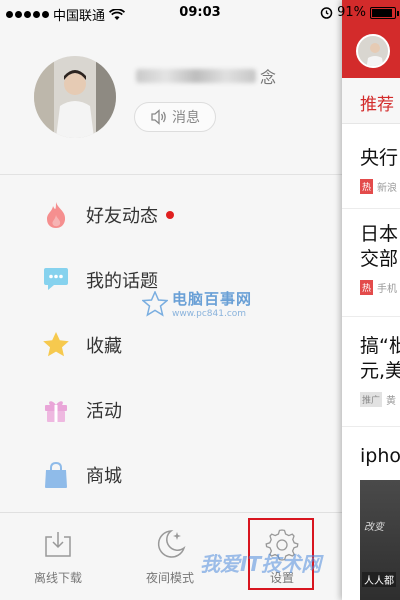  Describe the element at coordinates (104, 346) in the screenshot. I see `menu-item-label: 收藏` at that location.